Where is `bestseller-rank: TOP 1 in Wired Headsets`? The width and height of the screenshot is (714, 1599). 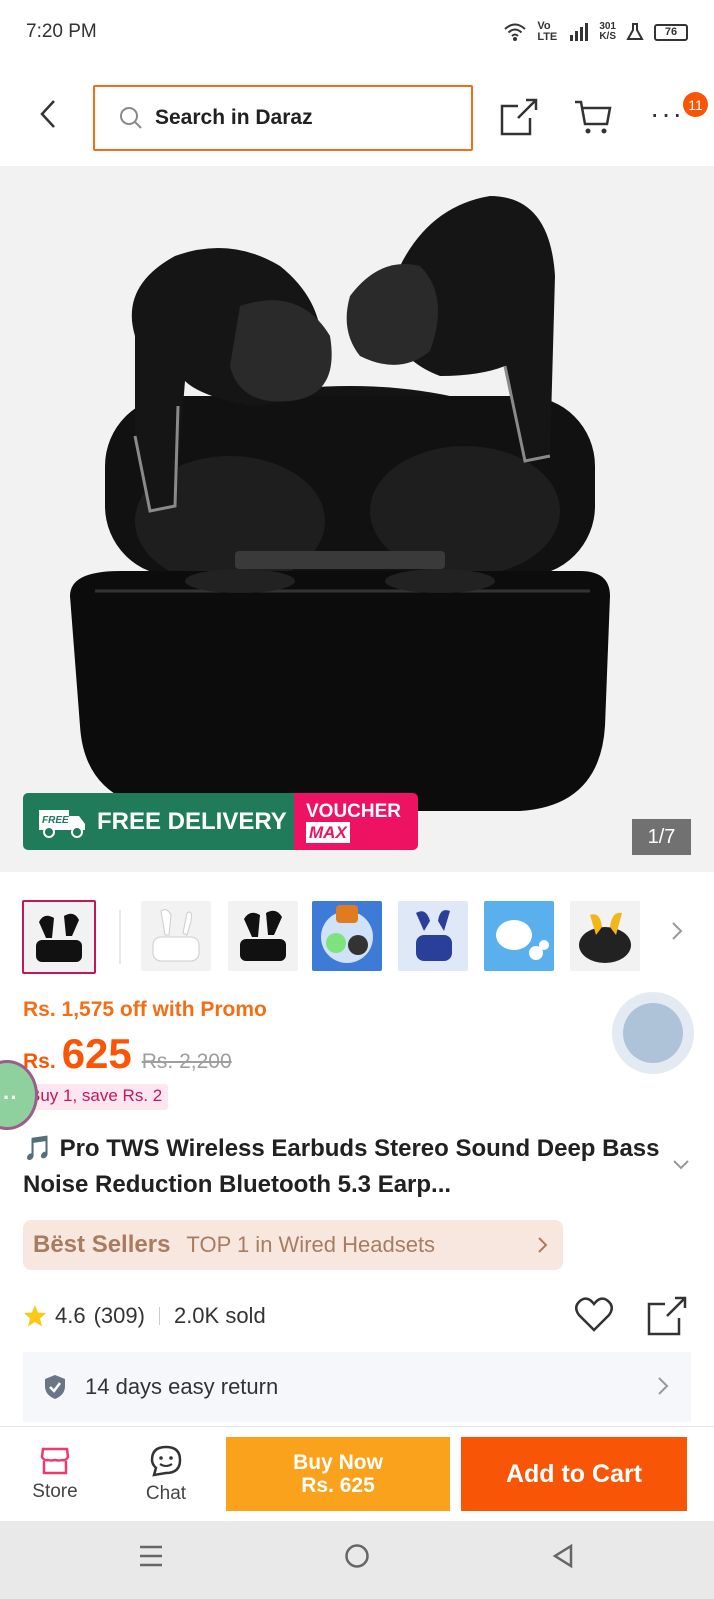 bestseller-rank: TOP 1 in Wired Headsets is located at coordinates (311, 1244).